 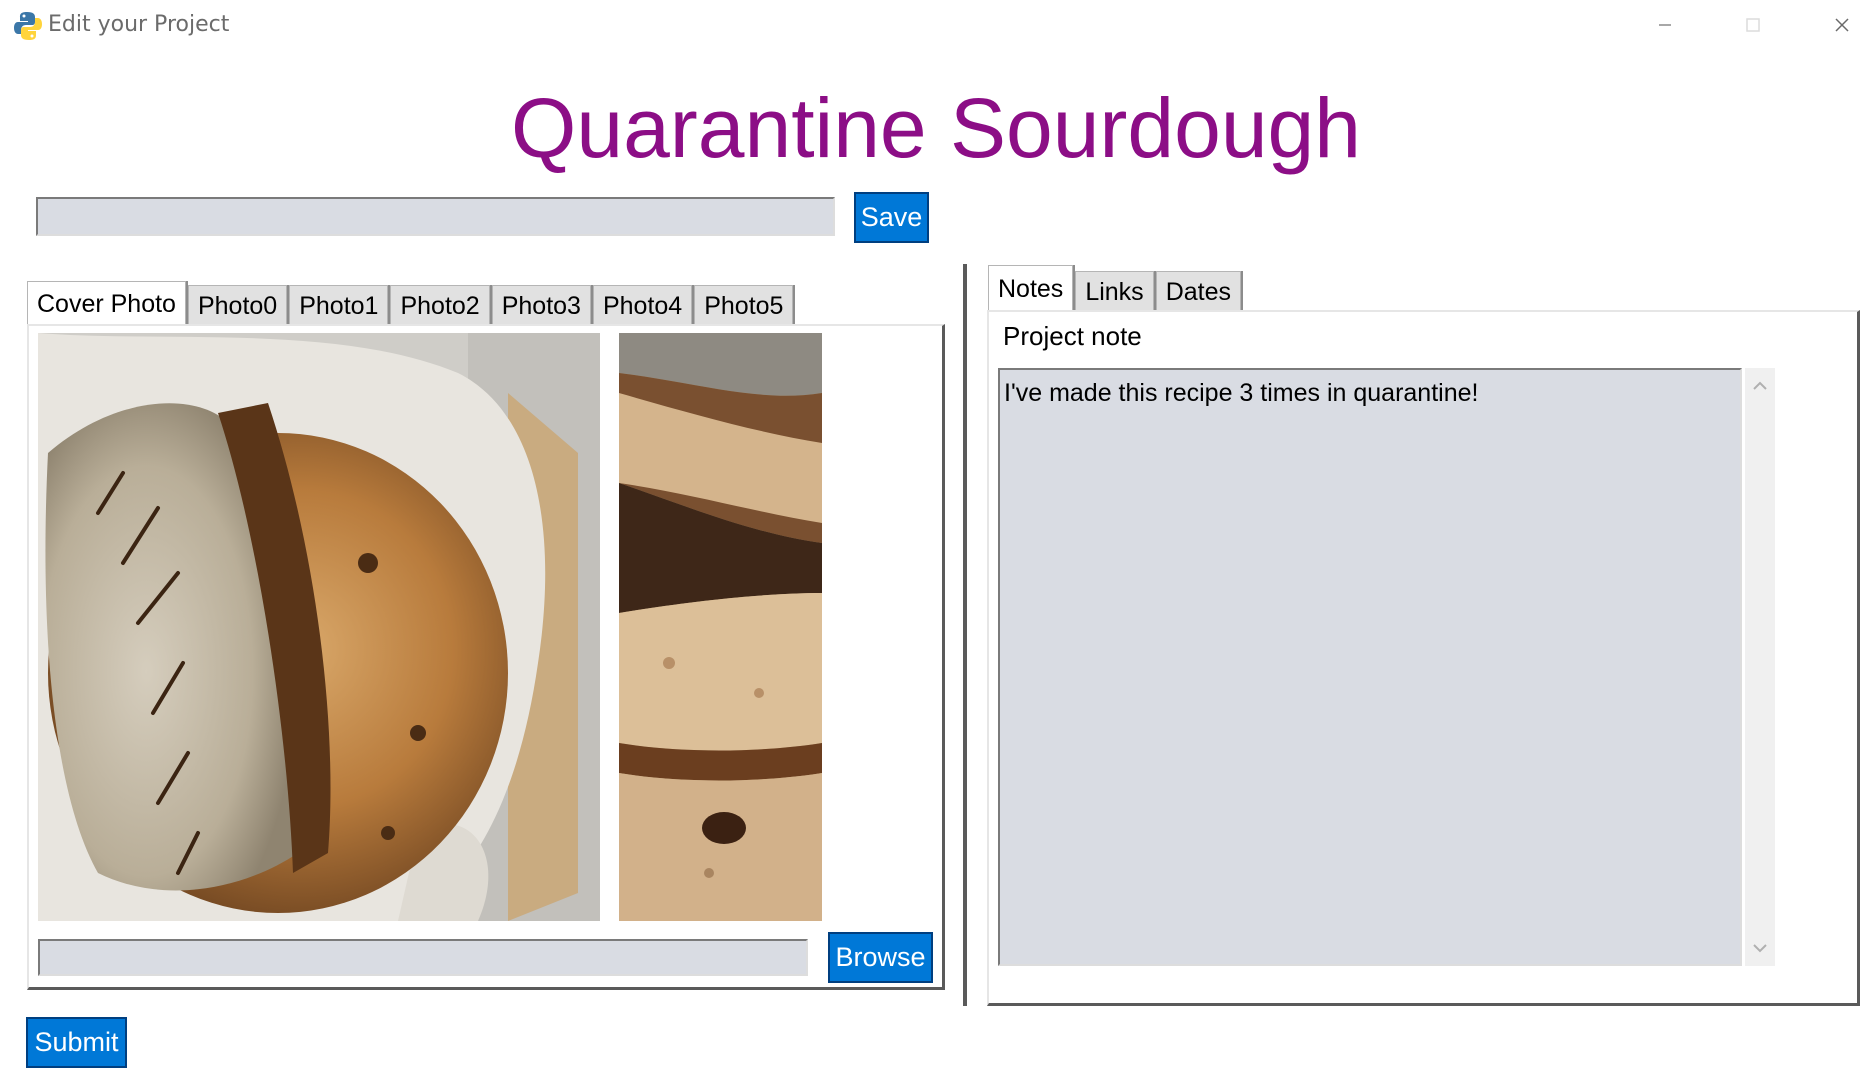 I want to click on tab-links: Links, so click(x=1114, y=291).